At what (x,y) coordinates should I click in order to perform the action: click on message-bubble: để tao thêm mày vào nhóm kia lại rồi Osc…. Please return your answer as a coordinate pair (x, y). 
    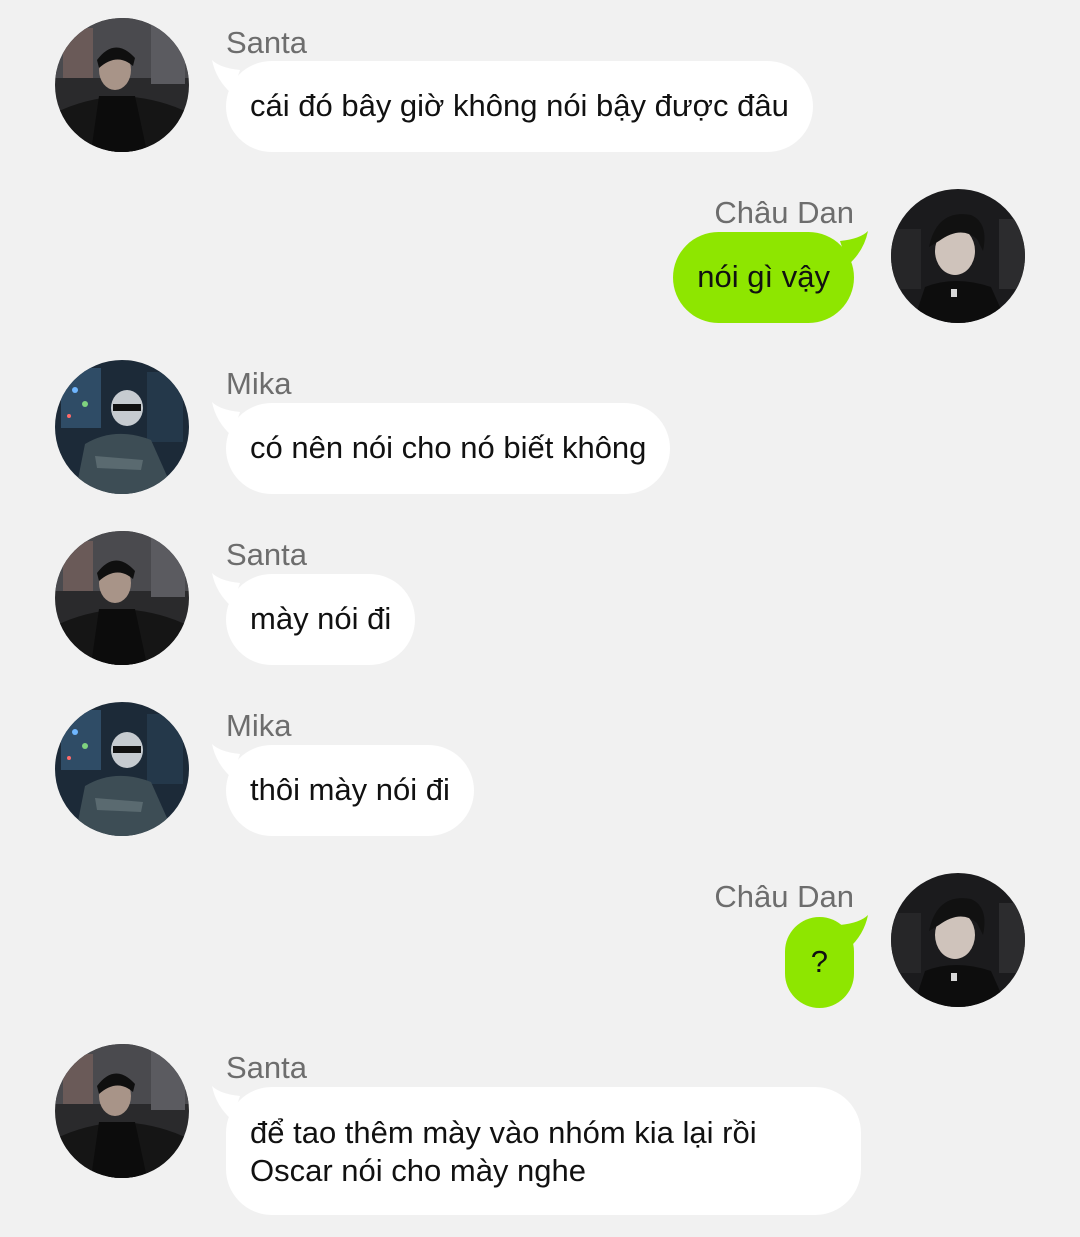
    Looking at the image, I should click on (543, 1151).